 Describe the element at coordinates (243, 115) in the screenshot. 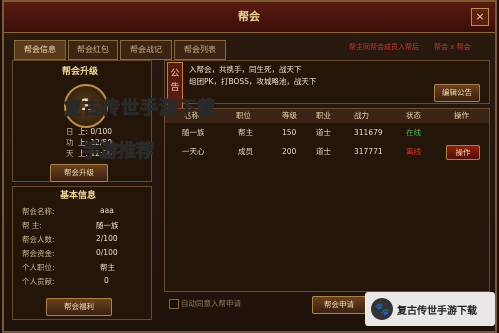

I see `col-title: 职位` at that location.